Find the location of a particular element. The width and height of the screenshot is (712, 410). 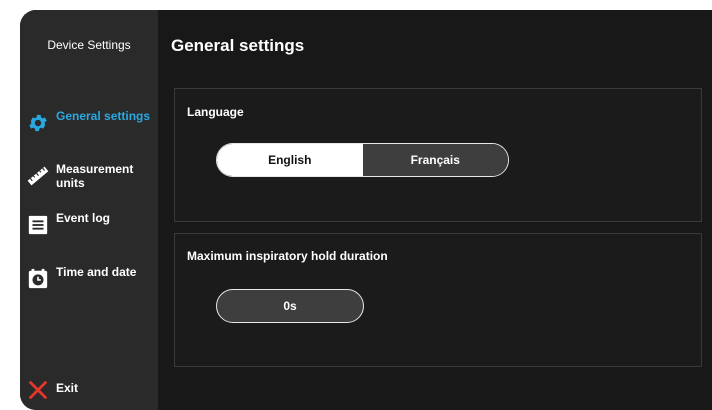

exit-label: Exit is located at coordinates (67, 388).